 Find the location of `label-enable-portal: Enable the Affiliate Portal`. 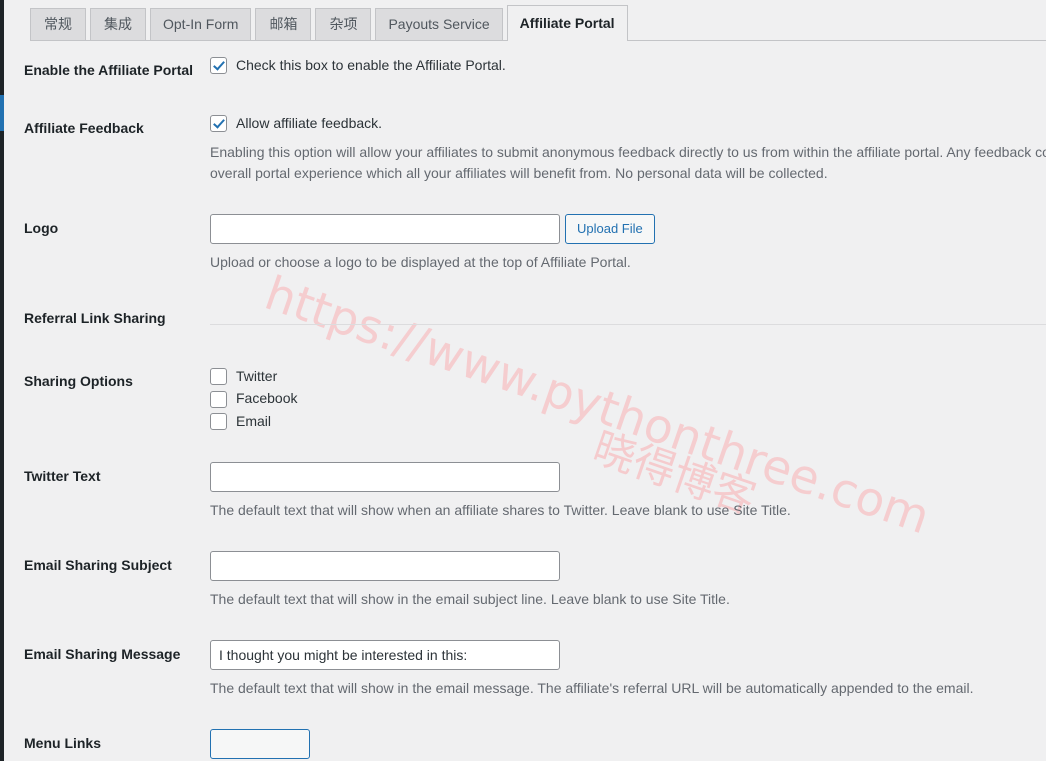

label-enable-portal: Enable the Affiliate Portal is located at coordinates (109, 70).